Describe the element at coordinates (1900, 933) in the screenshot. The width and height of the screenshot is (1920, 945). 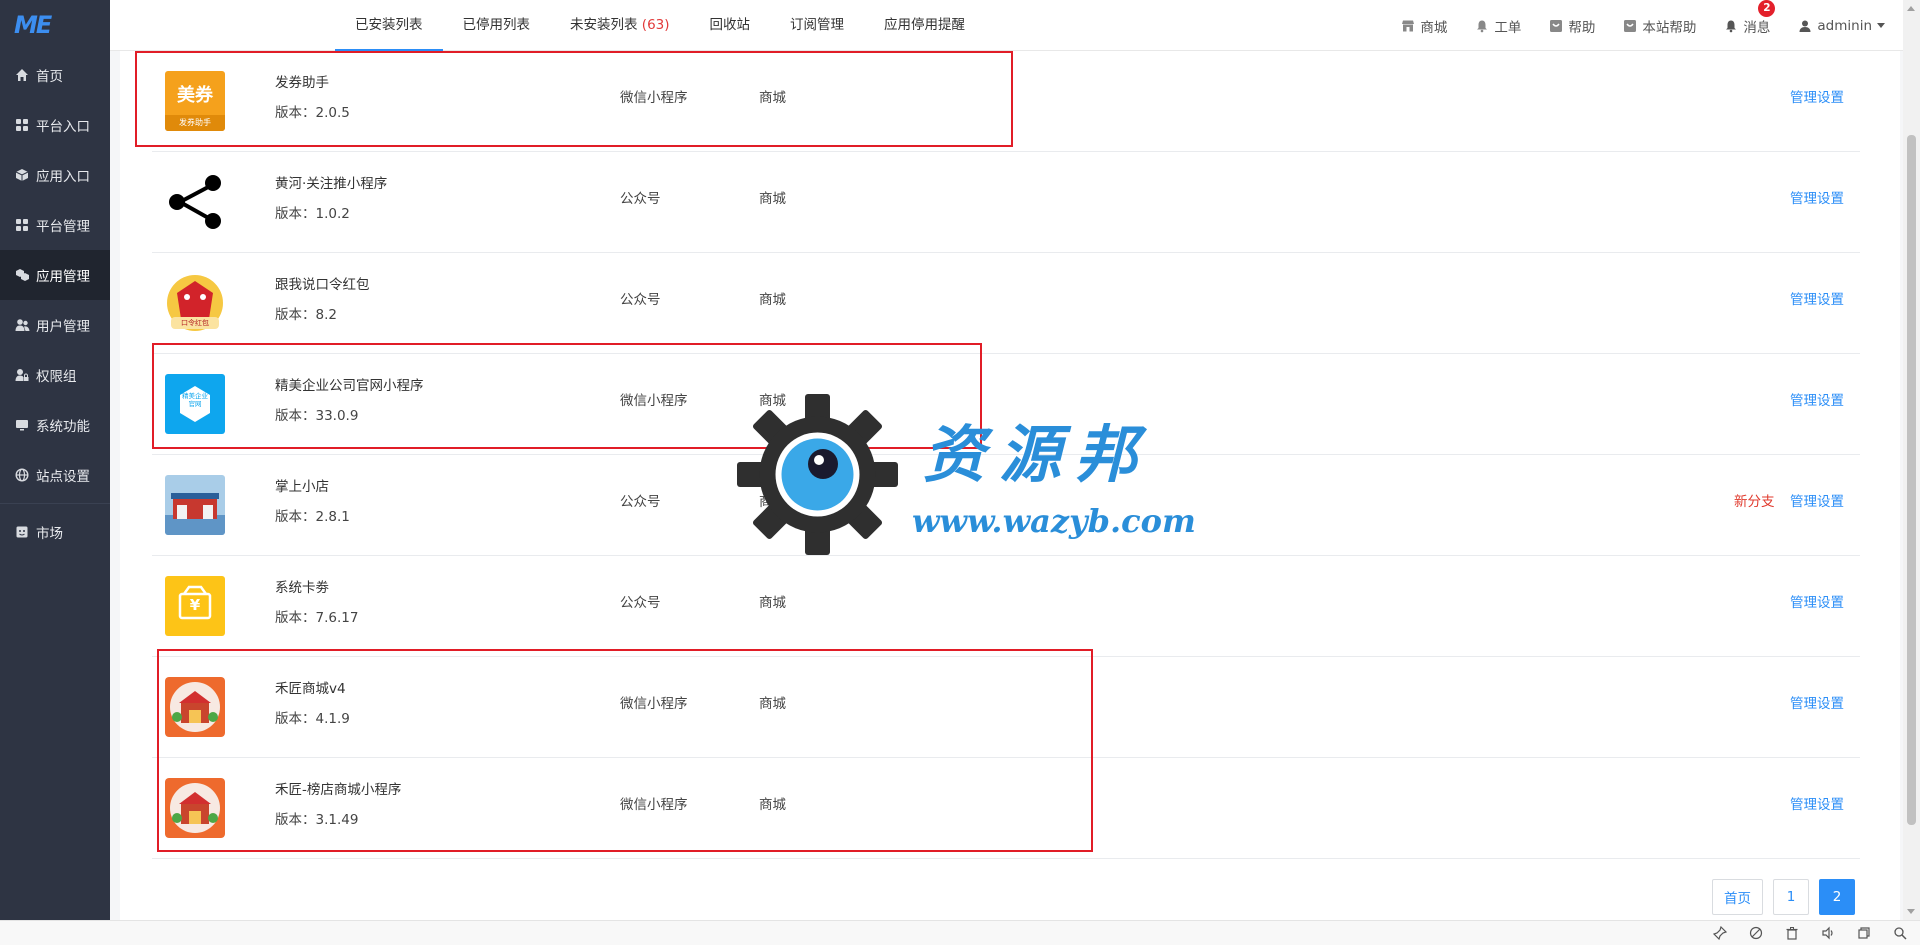
I see `zoom-icon` at that location.